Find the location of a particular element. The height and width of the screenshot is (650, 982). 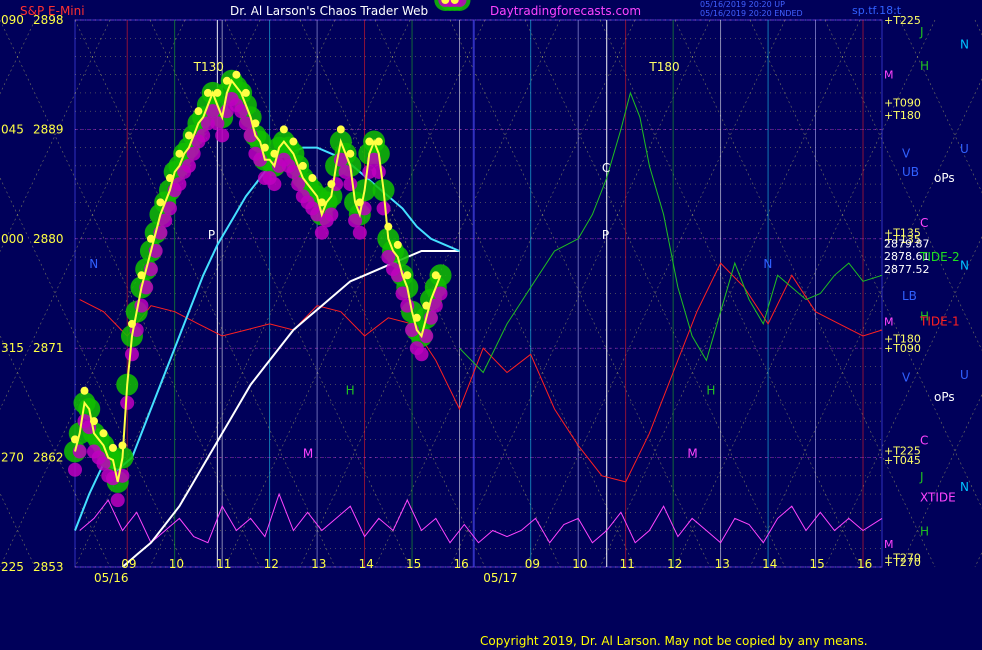

in-chart-label: T130 is located at coordinates (208, 67).